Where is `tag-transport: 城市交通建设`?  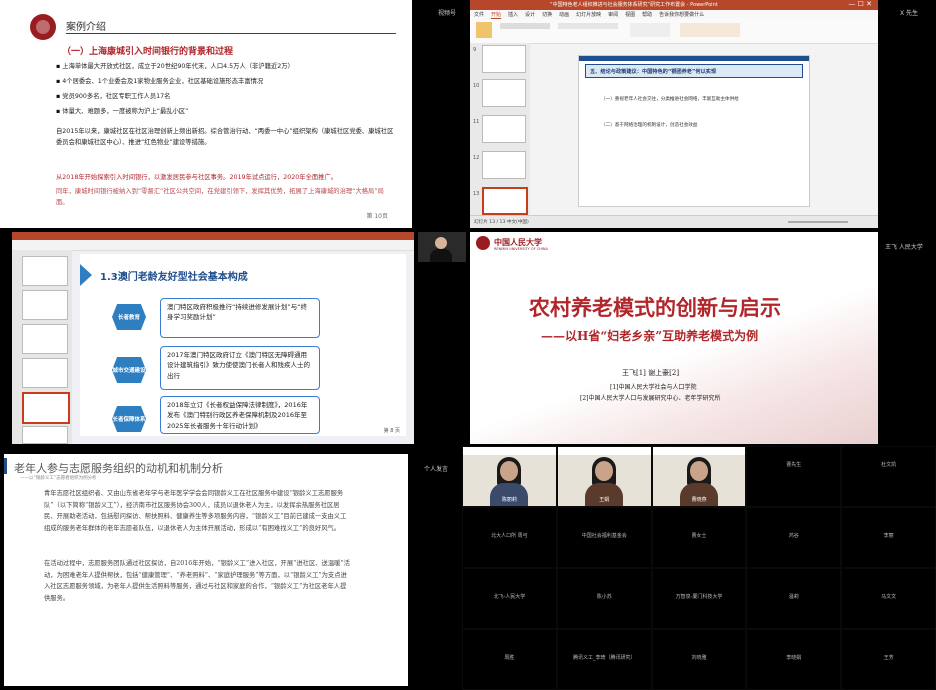 tag-transport: 城市交通建设 is located at coordinates (129, 370).